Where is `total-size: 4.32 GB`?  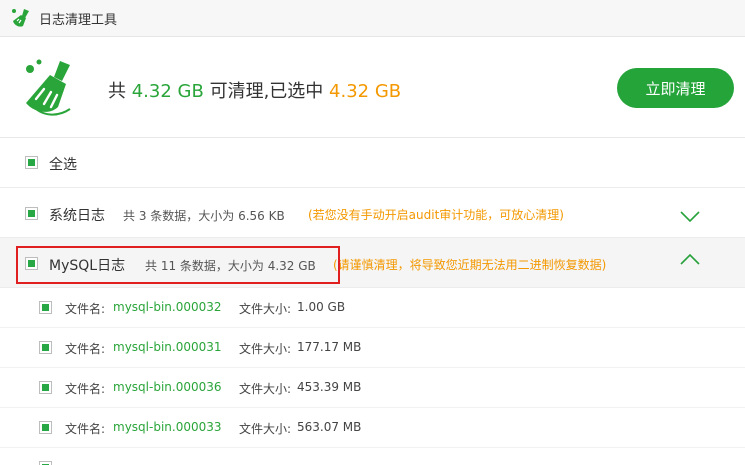 total-size: 4.32 GB is located at coordinates (167, 91).